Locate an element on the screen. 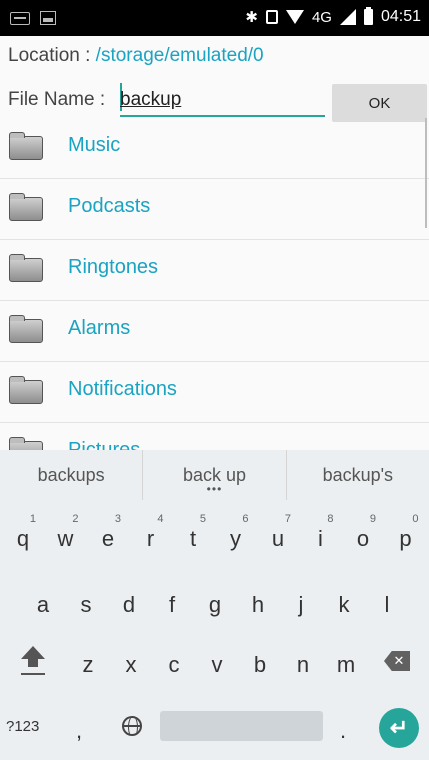 This screenshot has width=429, height=760. key-label: v is located at coordinates (217, 664).